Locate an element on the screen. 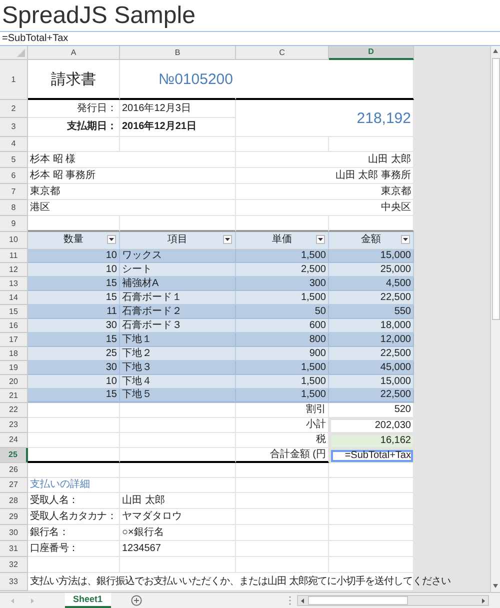 The width and height of the screenshot is (500, 608). summary-label: 小計 is located at coordinates (282, 425).